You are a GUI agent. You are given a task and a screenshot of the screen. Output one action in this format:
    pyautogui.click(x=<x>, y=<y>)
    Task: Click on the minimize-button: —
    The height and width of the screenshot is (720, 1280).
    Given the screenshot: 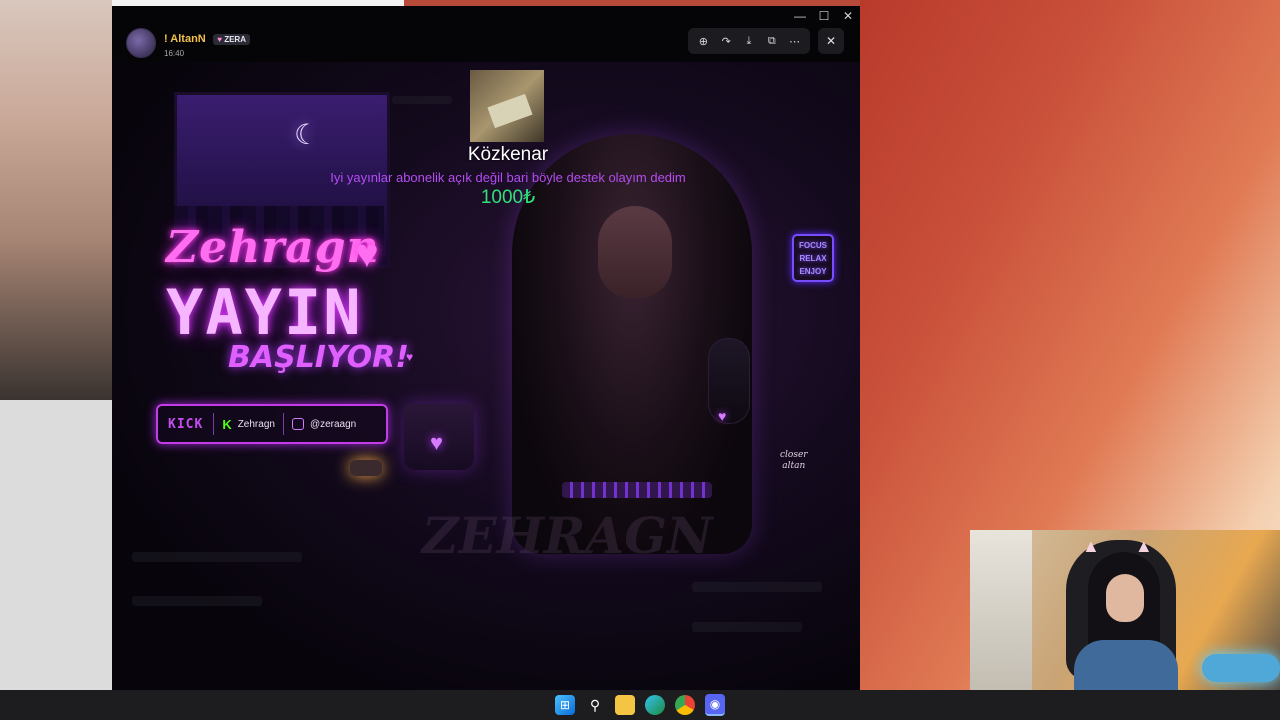 What is the action you would take?
    pyautogui.click(x=800, y=16)
    